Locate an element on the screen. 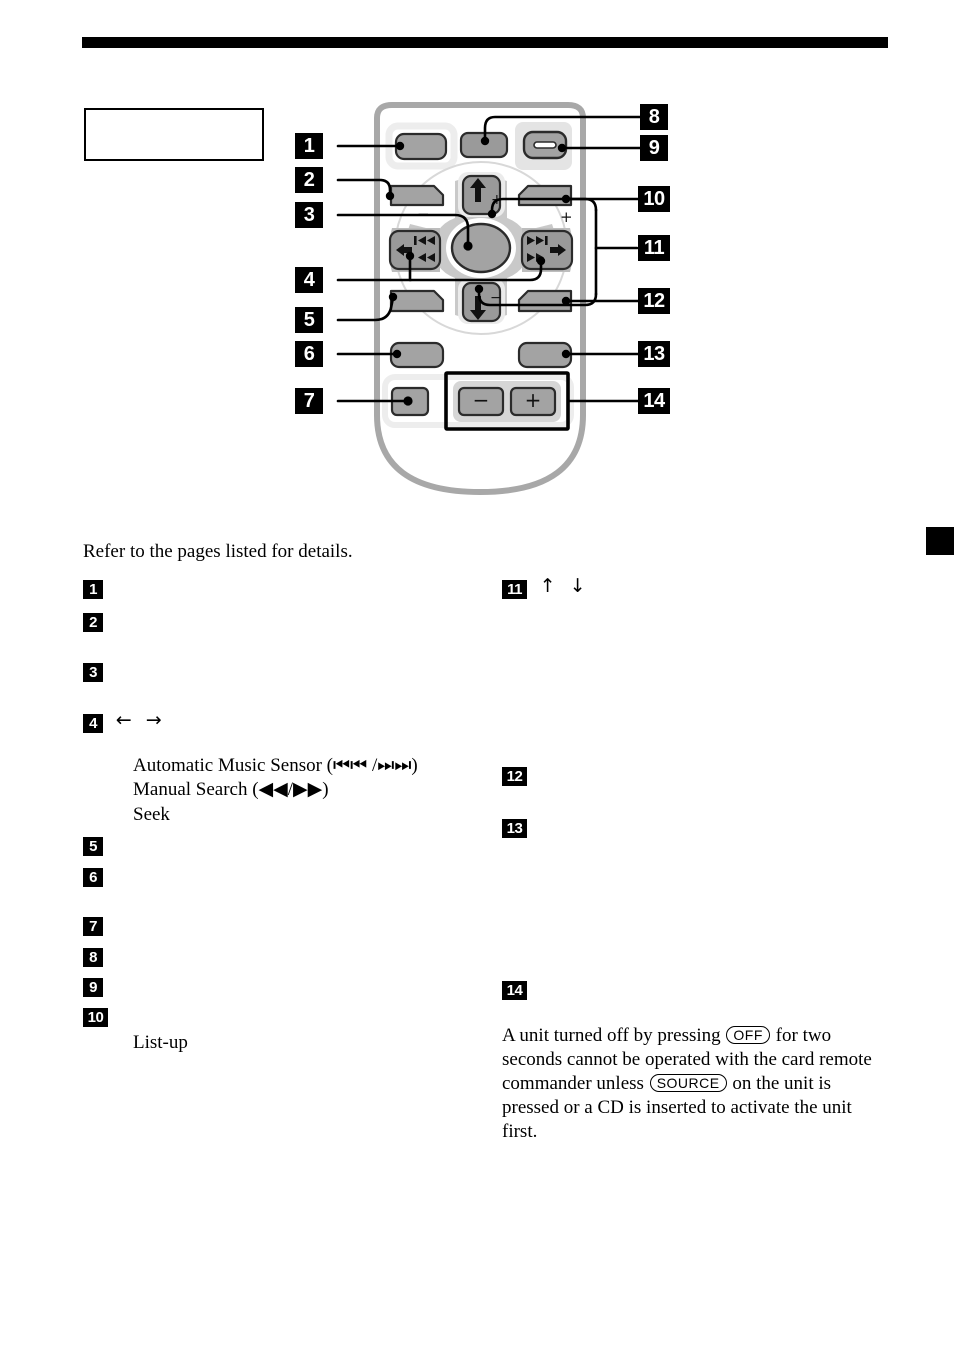  list-item-12: 12 is located at coordinates (514, 773).